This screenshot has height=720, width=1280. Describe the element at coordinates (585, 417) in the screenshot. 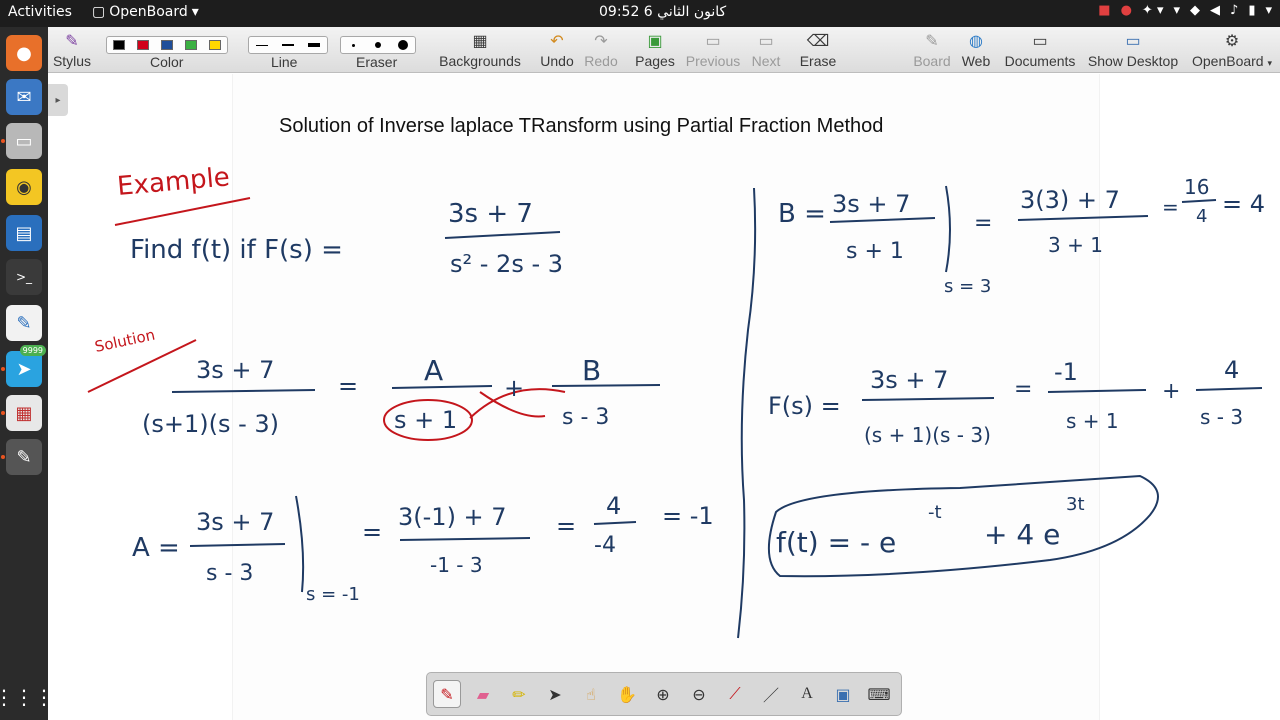

I see `ink-b-den: s - 3` at that location.